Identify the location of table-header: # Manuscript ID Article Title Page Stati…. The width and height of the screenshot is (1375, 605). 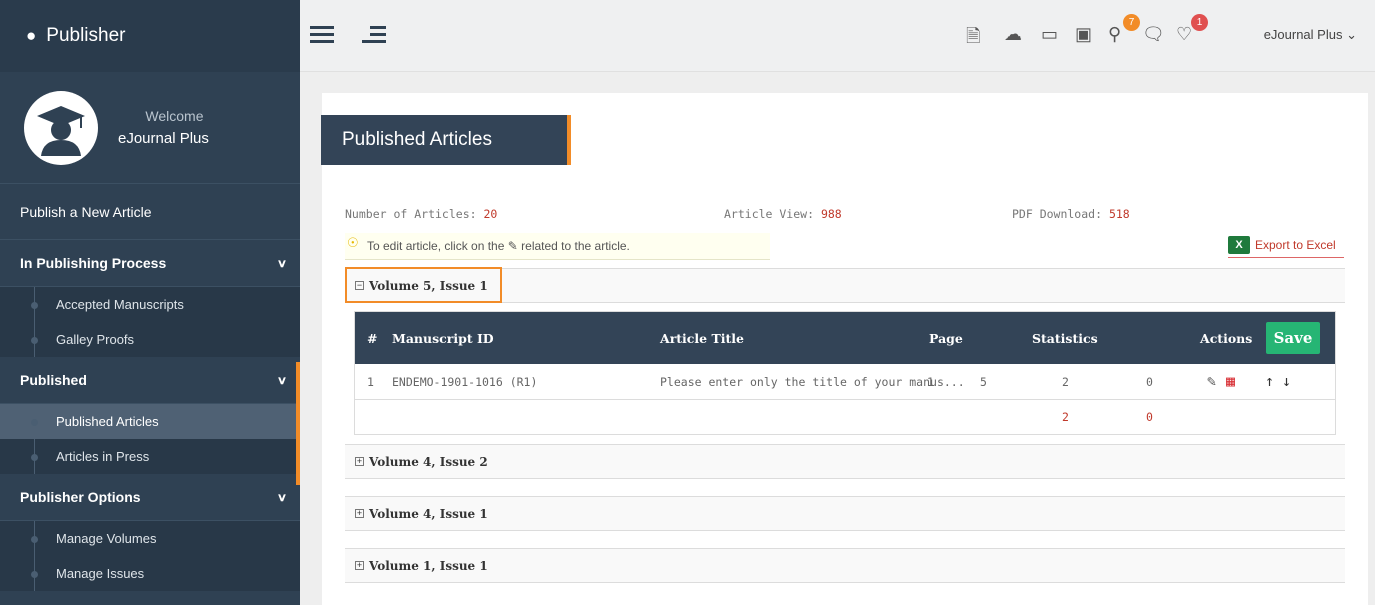
(845, 338).